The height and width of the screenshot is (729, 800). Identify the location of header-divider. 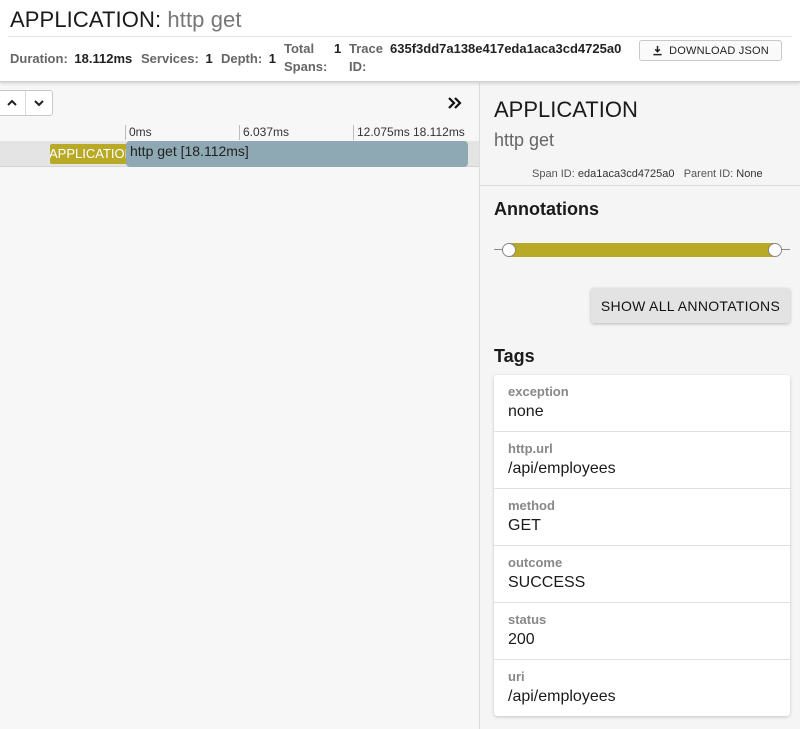
(400, 36).